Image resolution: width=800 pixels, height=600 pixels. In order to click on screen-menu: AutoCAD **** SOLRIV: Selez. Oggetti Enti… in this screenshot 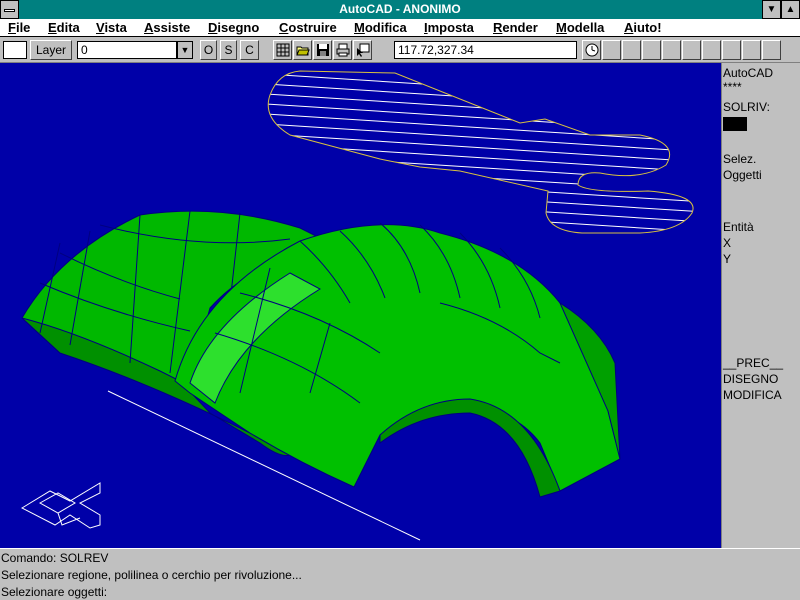, I will do `click(760, 305)`.